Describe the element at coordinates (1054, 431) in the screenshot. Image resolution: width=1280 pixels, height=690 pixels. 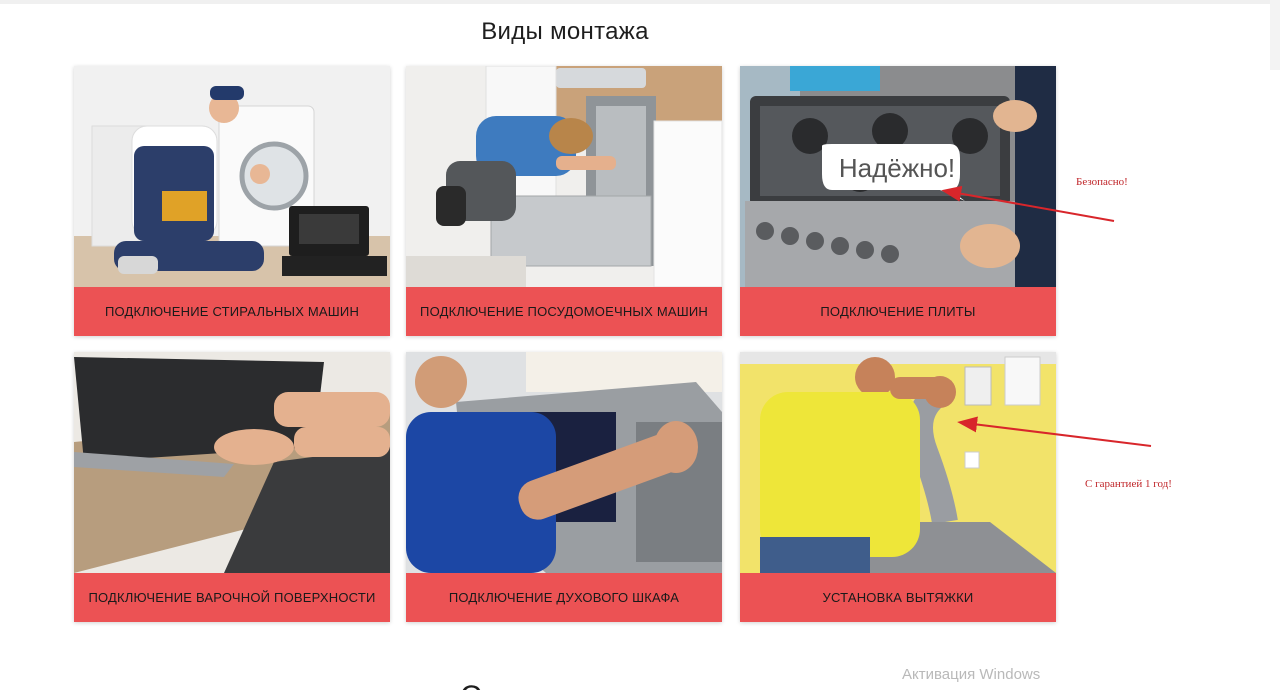
I see `arrow-to-hood` at that location.